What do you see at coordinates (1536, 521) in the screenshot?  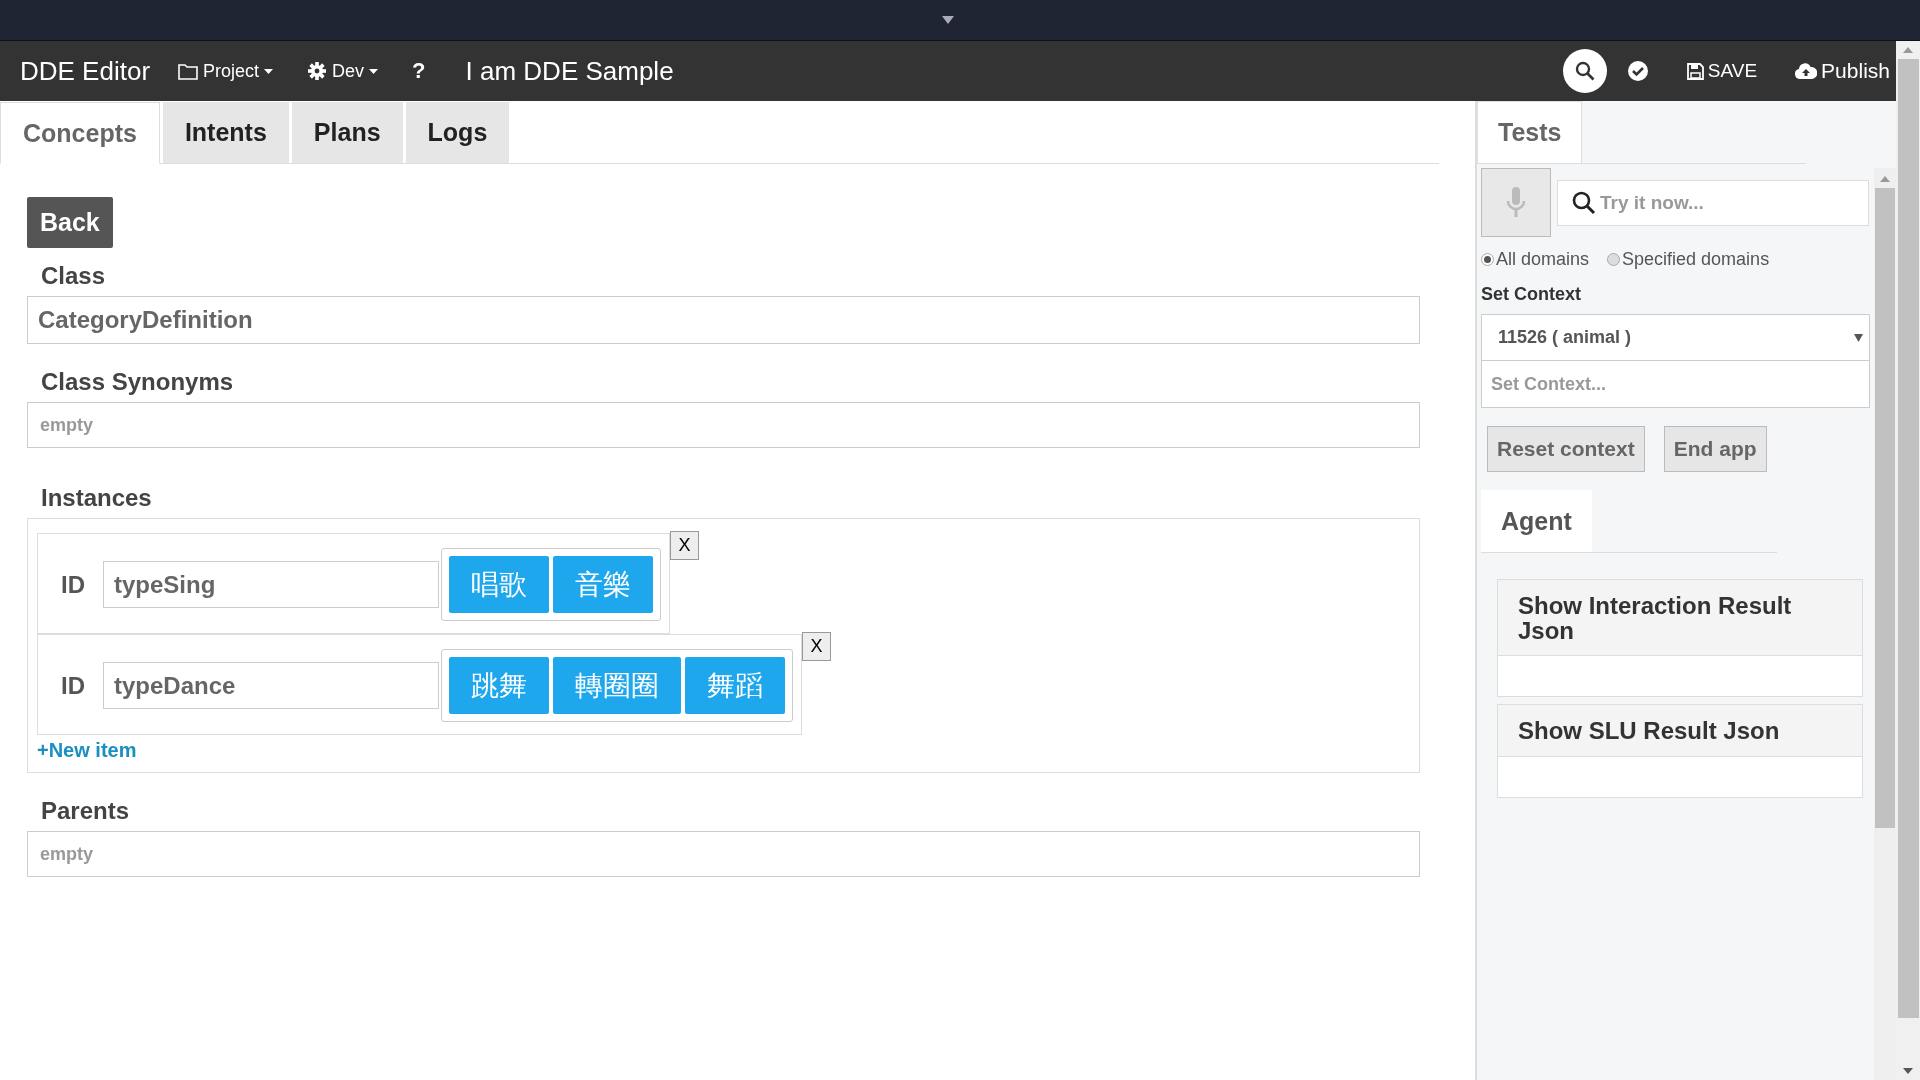 I see `tab: Agent` at bounding box center [1536, 521].